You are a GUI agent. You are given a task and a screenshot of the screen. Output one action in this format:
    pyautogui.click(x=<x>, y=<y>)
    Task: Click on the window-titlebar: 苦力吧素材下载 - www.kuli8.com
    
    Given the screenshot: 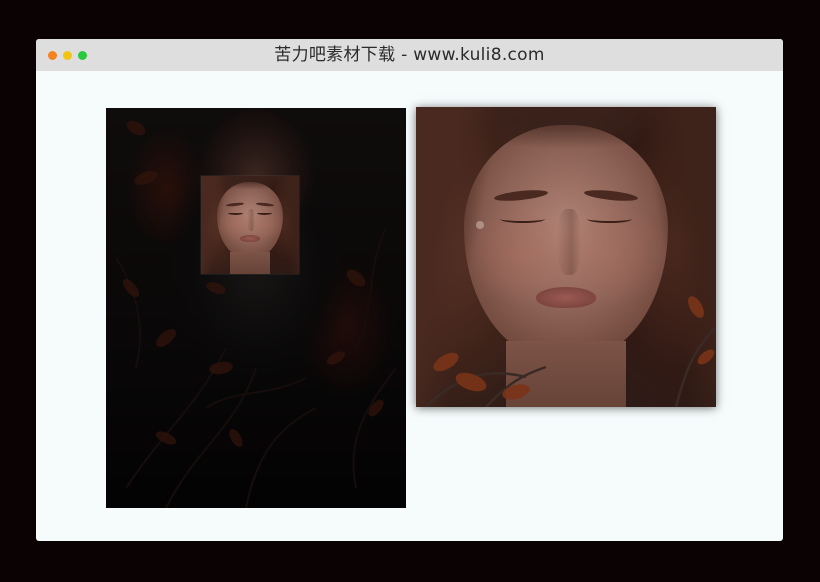 What is the action you would take?
    pyautogui.click(x=409, y=55)
    